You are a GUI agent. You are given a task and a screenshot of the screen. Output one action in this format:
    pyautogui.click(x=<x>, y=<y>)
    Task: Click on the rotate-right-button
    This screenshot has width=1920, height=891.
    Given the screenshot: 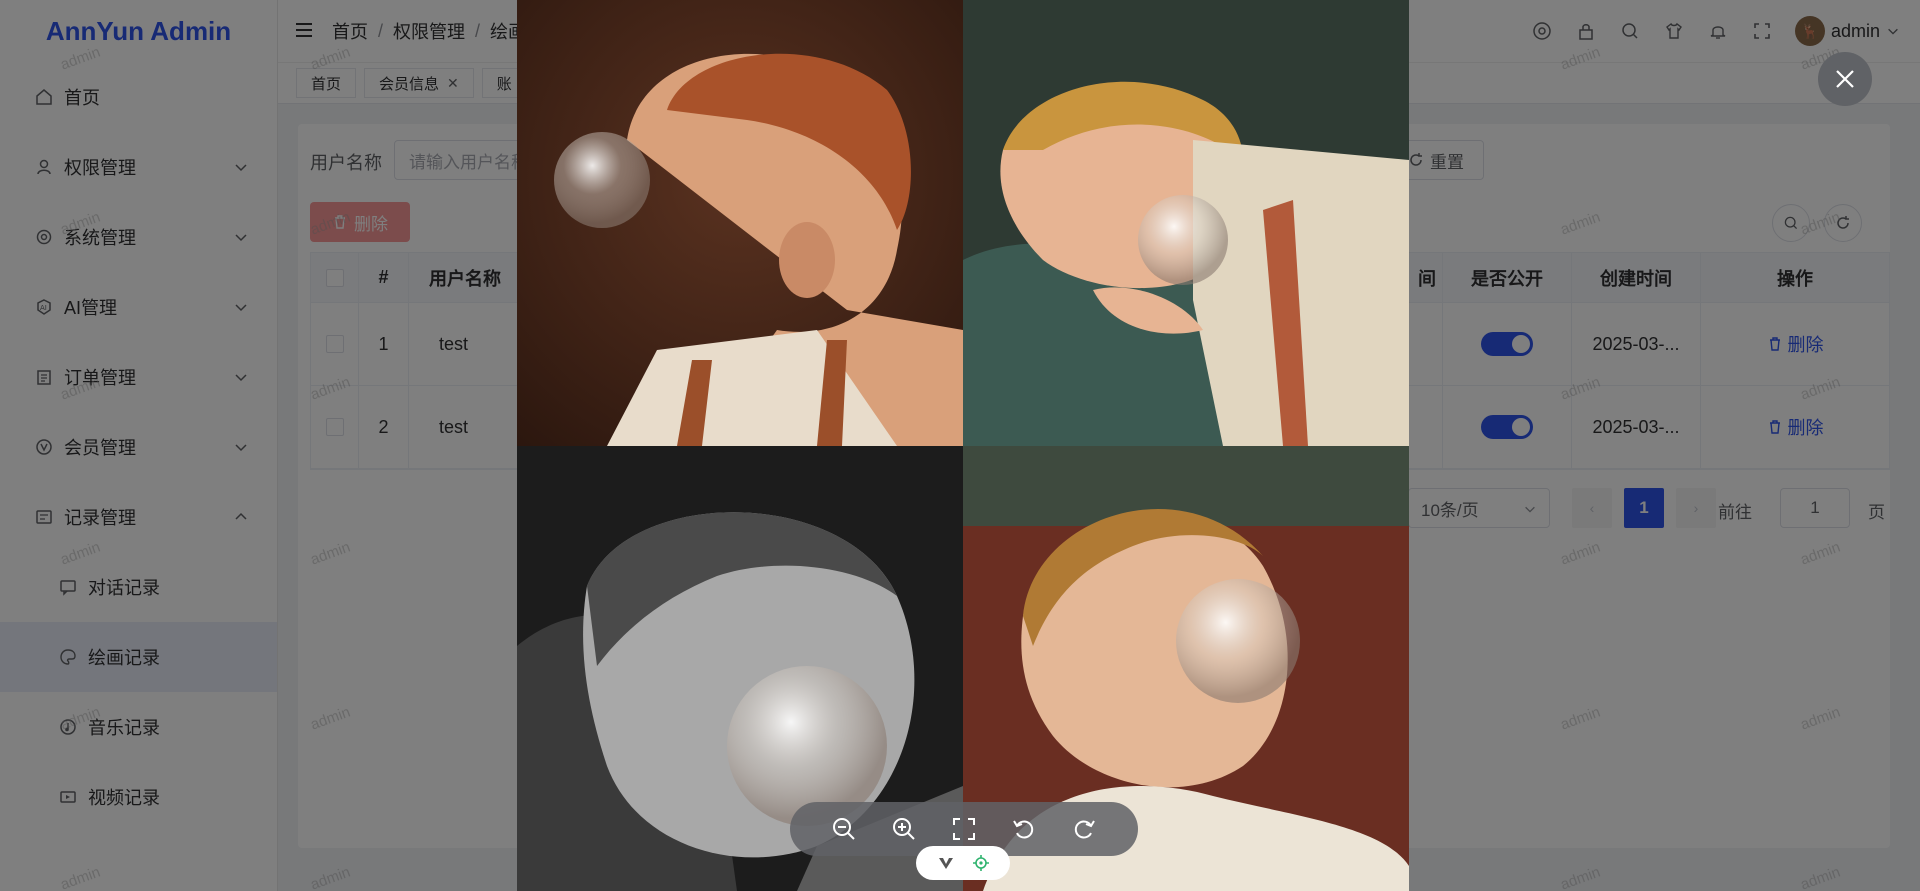 What is the action you would take?
    pyautogui.click(x=1084, y=829)
    